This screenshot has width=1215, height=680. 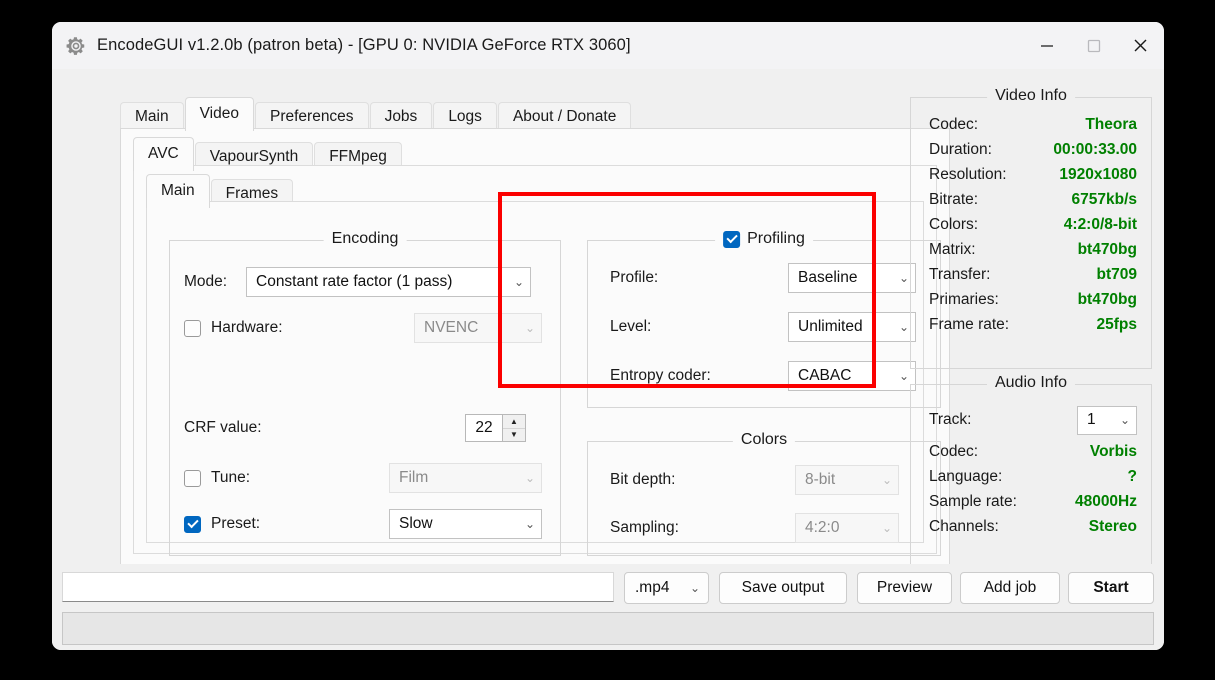 What do you see at coordinates (514, 422) in the screenshot?
I see `stepper-up-icon: ▲` at bounding box center [514, 422].